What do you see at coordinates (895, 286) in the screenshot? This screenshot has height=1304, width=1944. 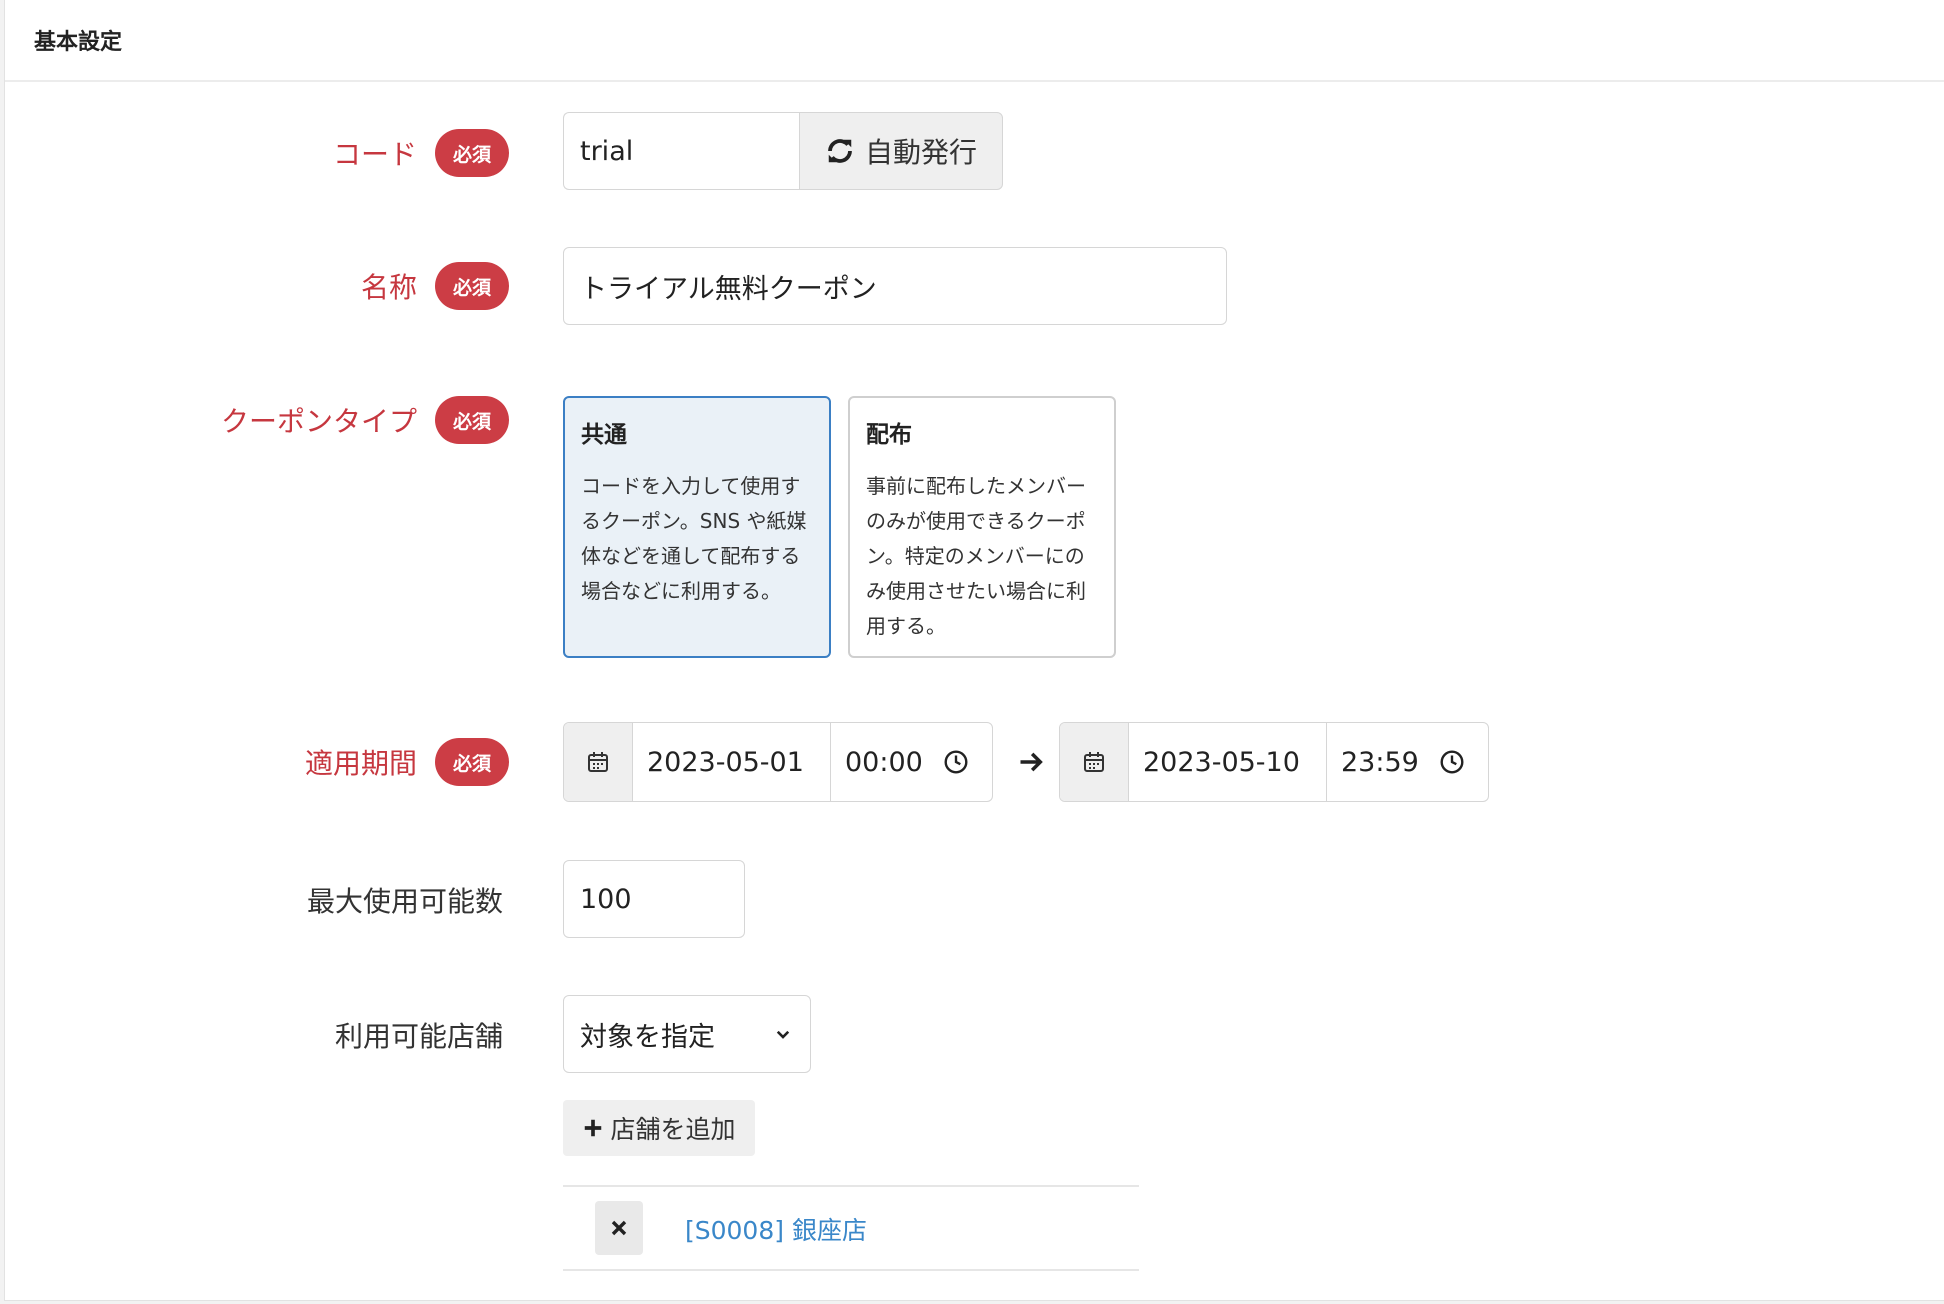 I see `name-input: トライアル無料クーポン` at bounding box center [895, 286].